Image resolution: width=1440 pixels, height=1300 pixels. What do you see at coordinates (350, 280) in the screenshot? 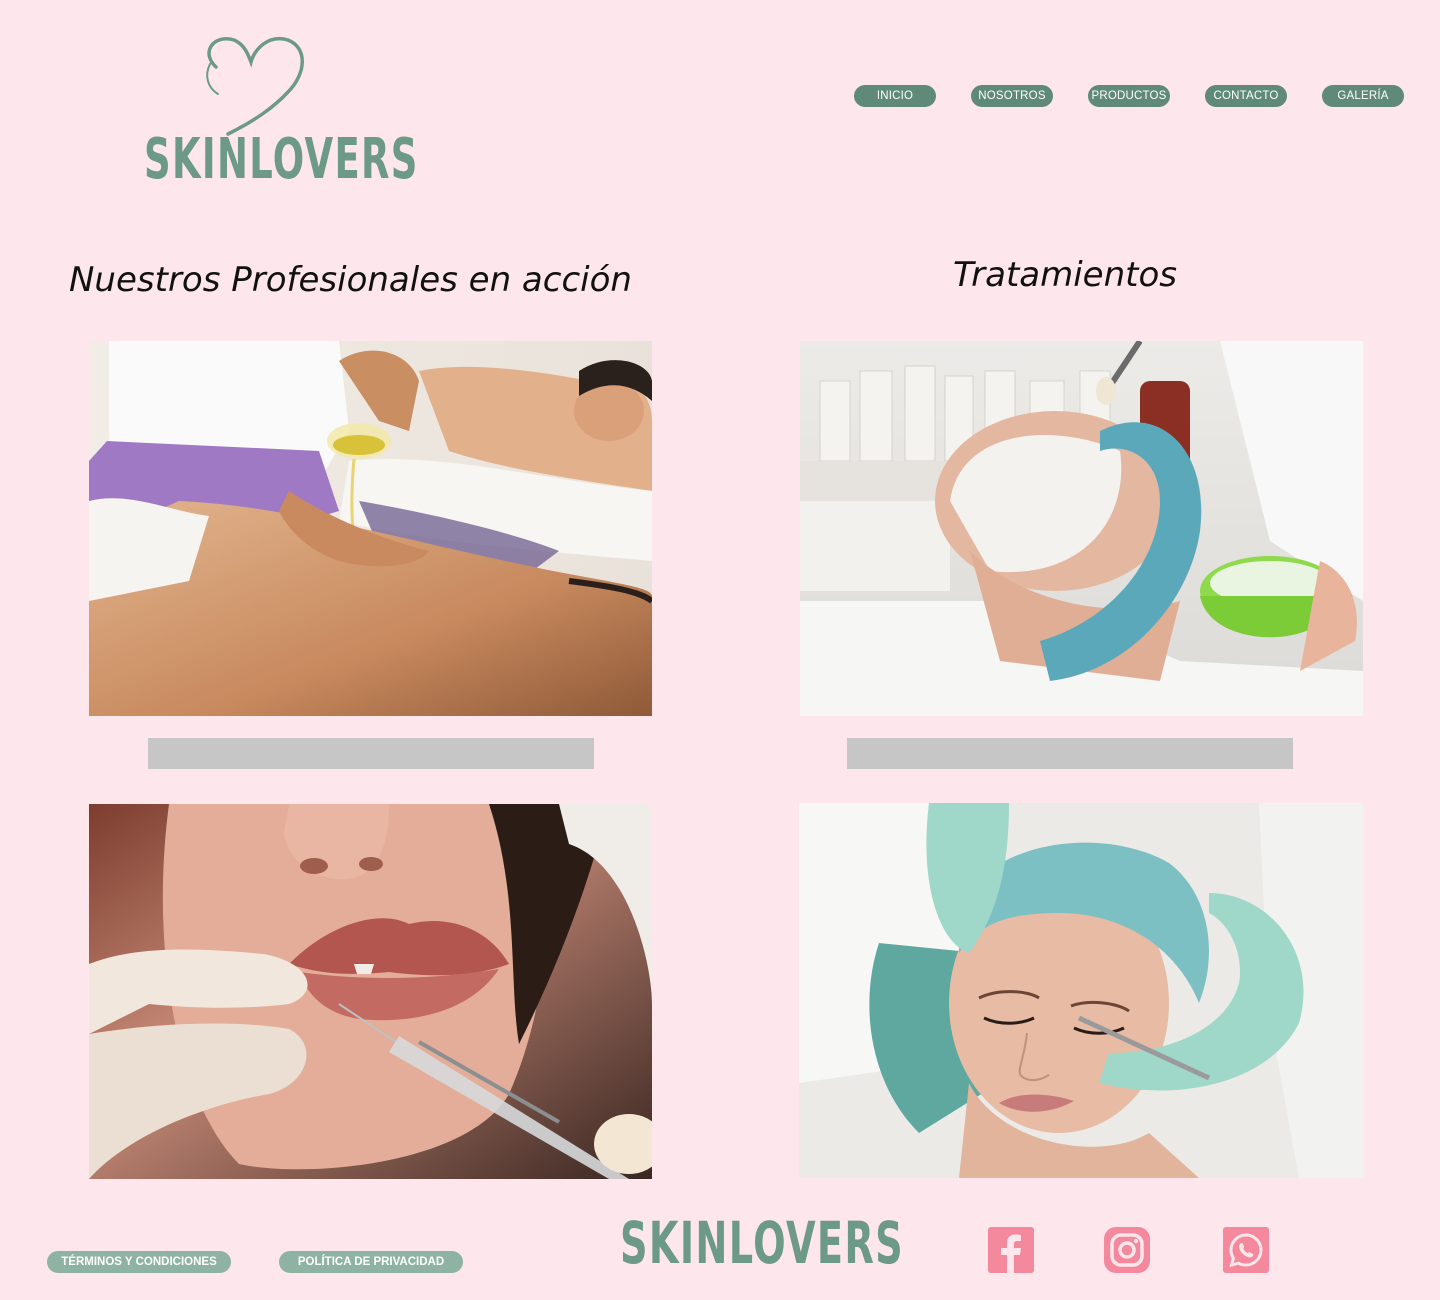
I see `professionals-heading: Nuestros Profesionales en acción` at bounding box center [350, 280].